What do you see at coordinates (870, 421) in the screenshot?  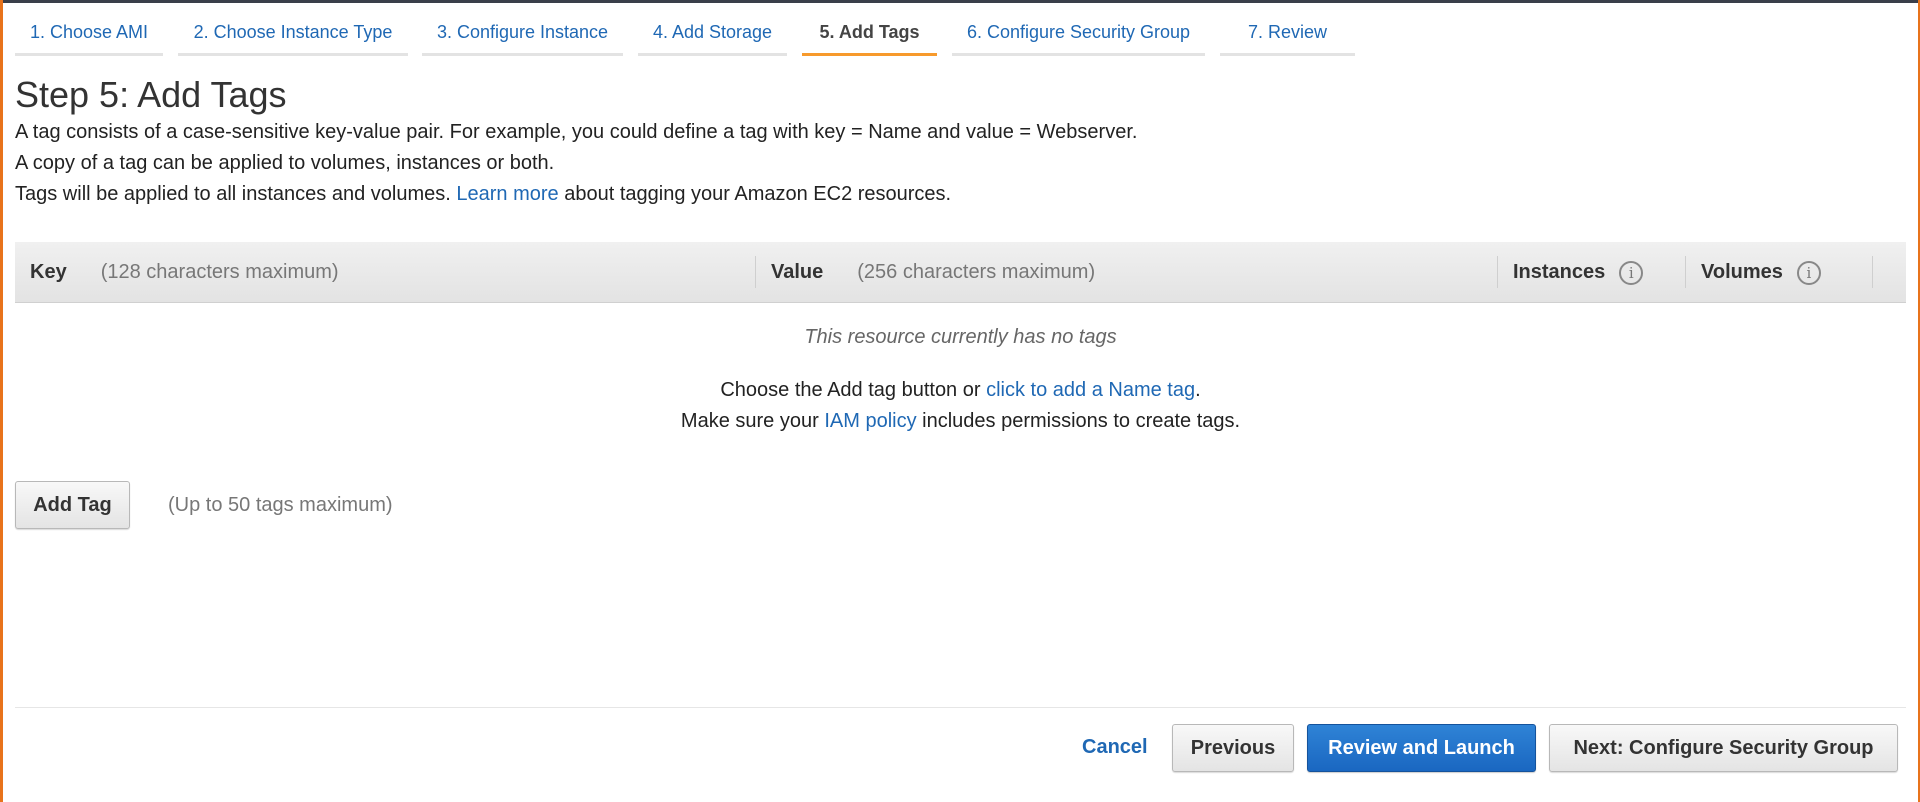 I see `iam-policy-link: IAM policy` at bounding box center [870, 421].